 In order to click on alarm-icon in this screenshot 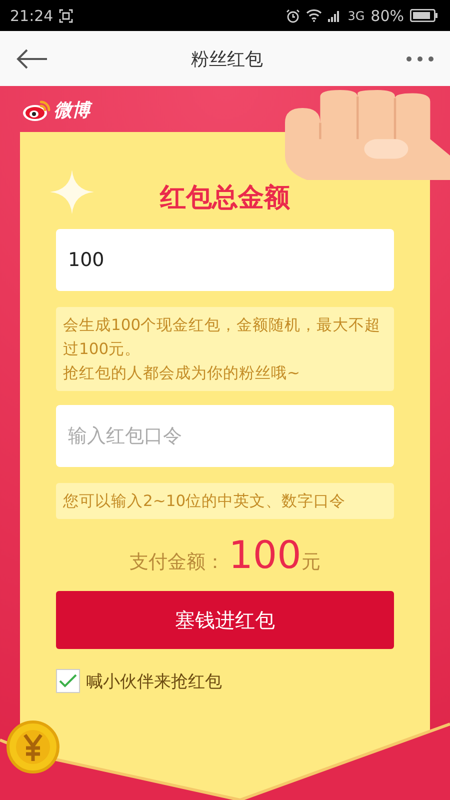, I will do `click(293, 15)`.